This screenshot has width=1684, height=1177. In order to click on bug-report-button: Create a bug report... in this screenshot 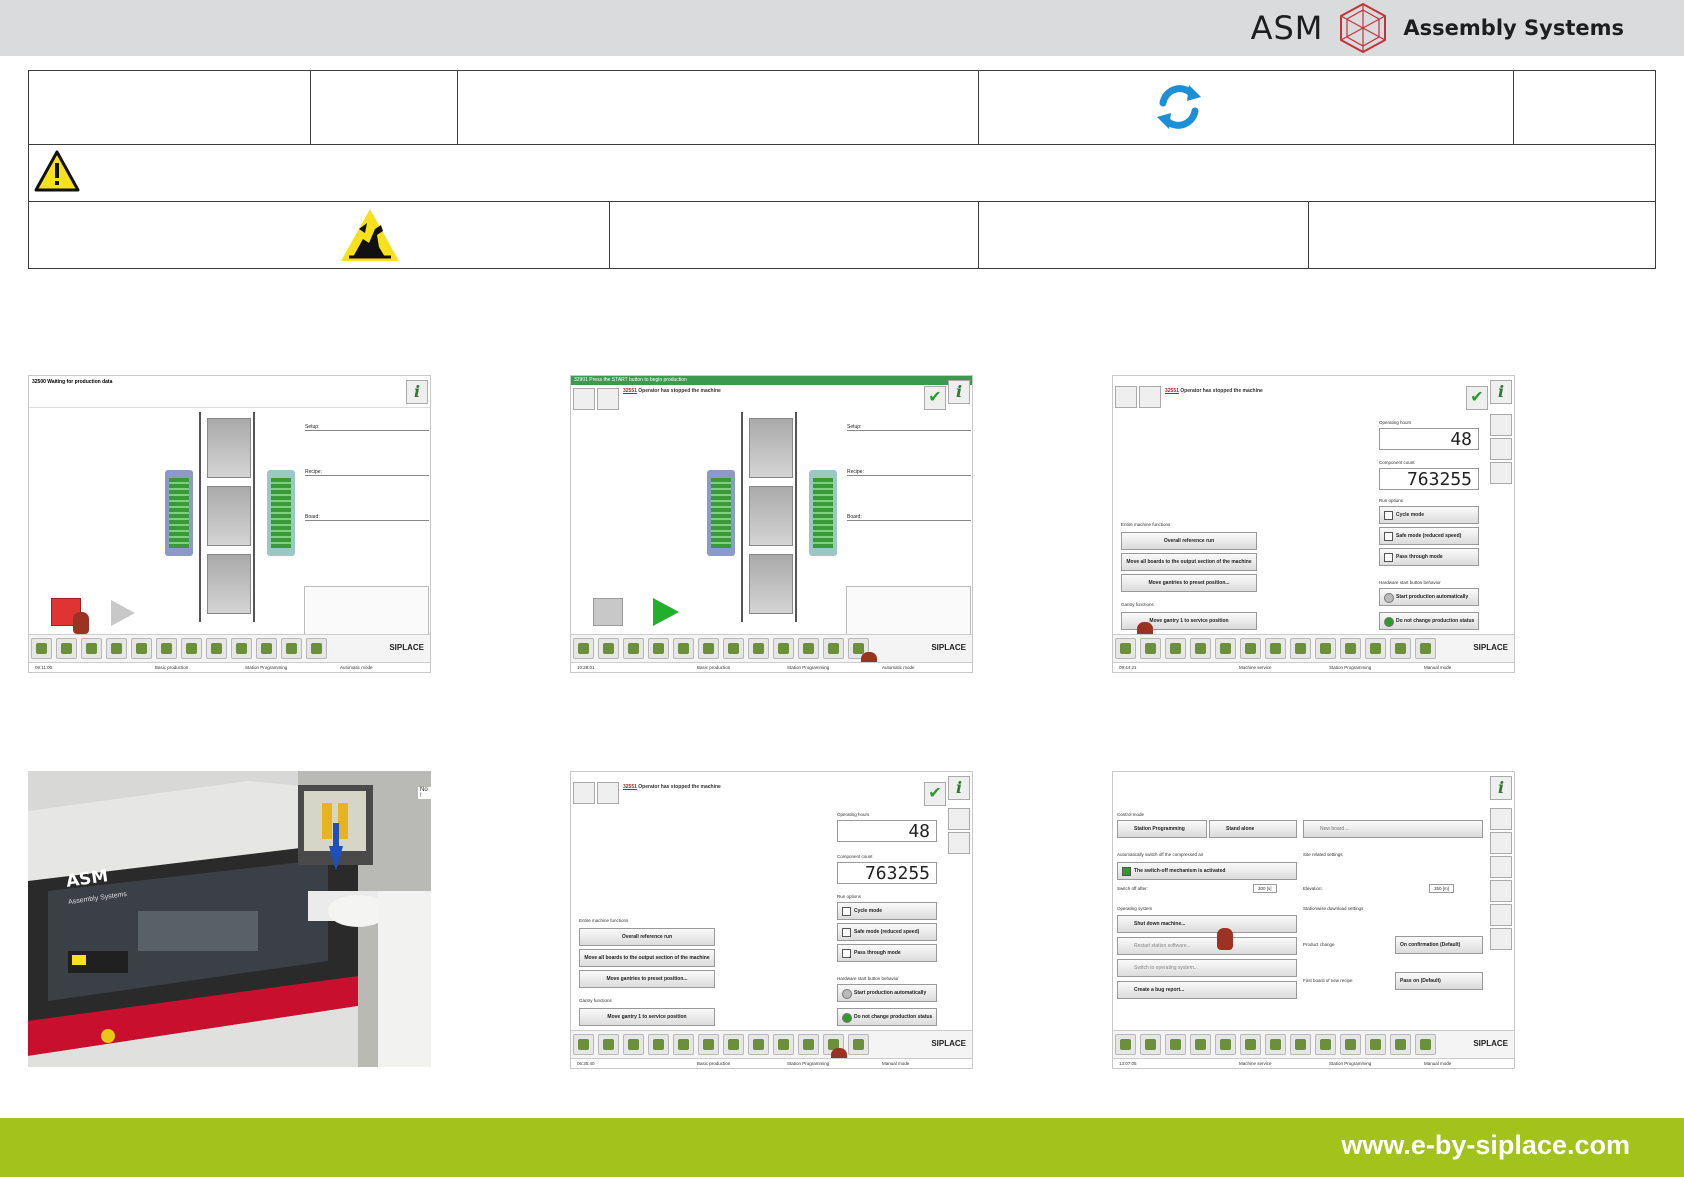, I will do `click(1207, 990)`.